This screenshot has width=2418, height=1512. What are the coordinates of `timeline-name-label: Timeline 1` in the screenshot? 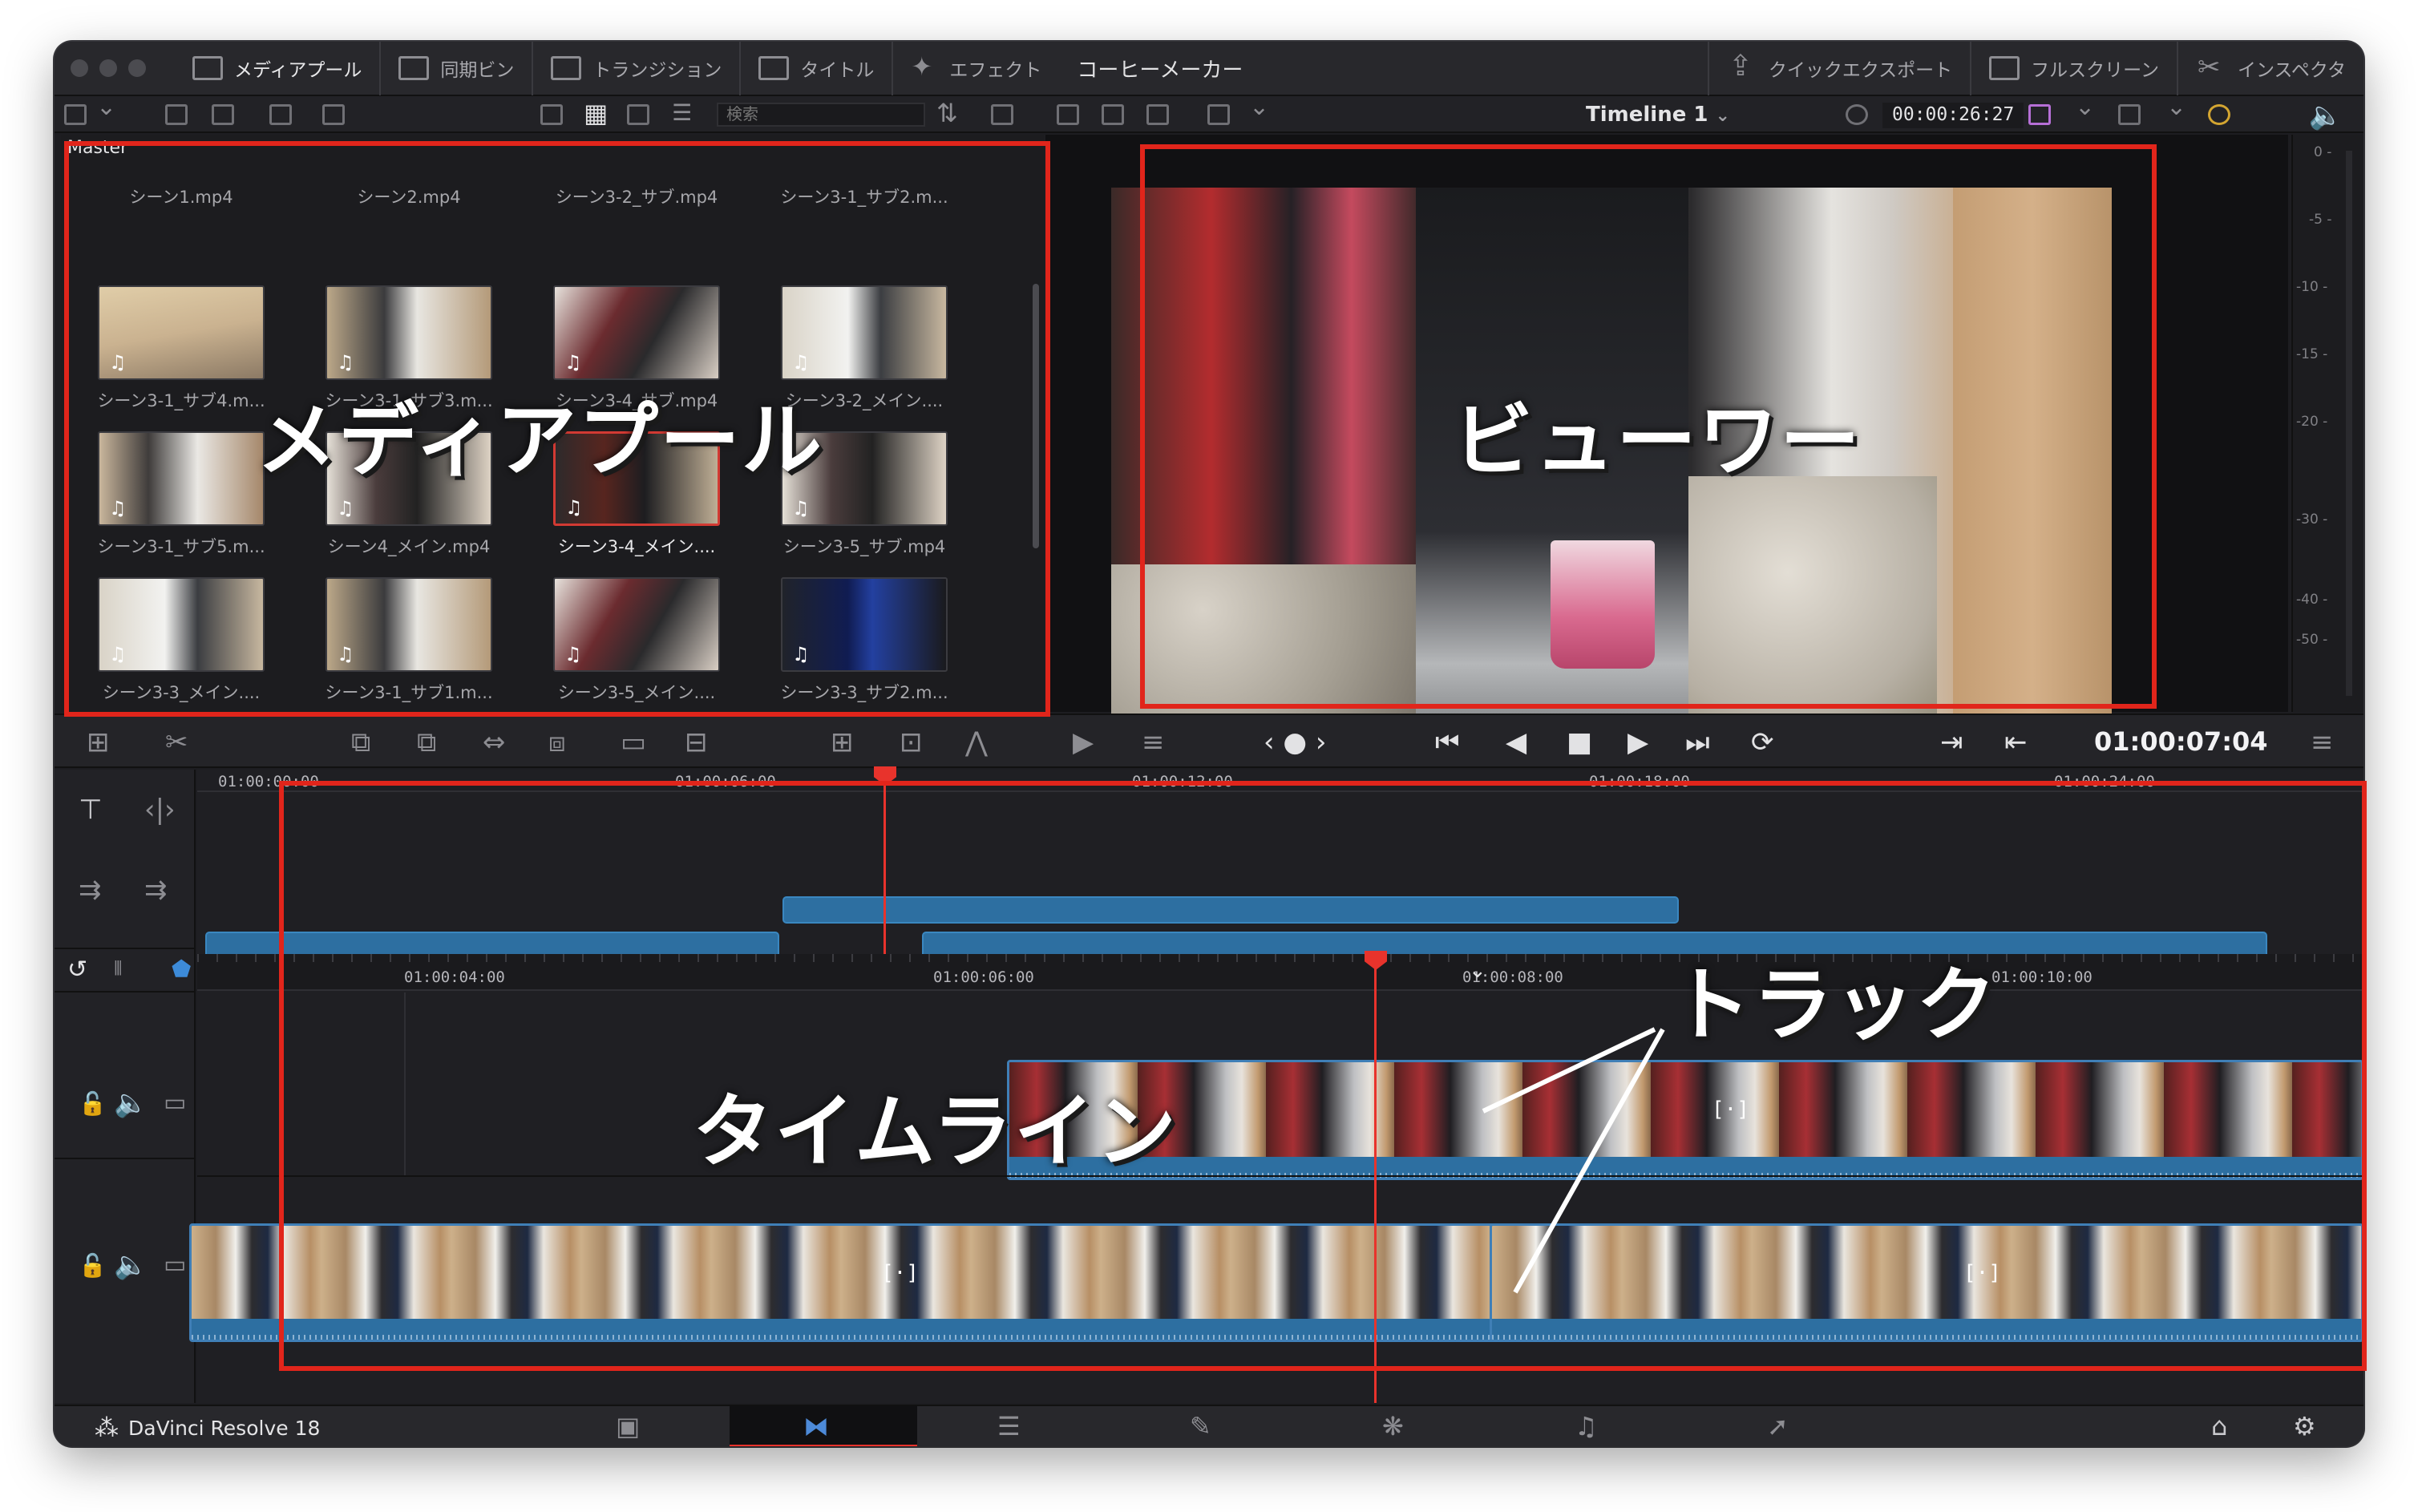 It's located at (1647, 115).